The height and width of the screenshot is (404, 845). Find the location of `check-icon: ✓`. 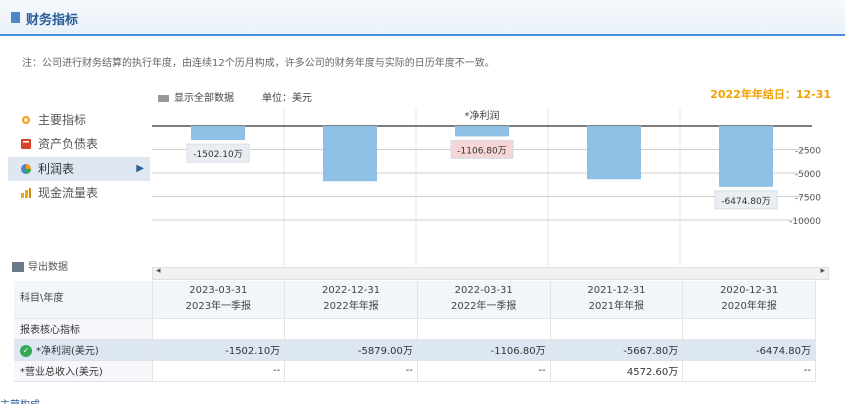

check-icon: ✓ is located at coordinates (26, 351).